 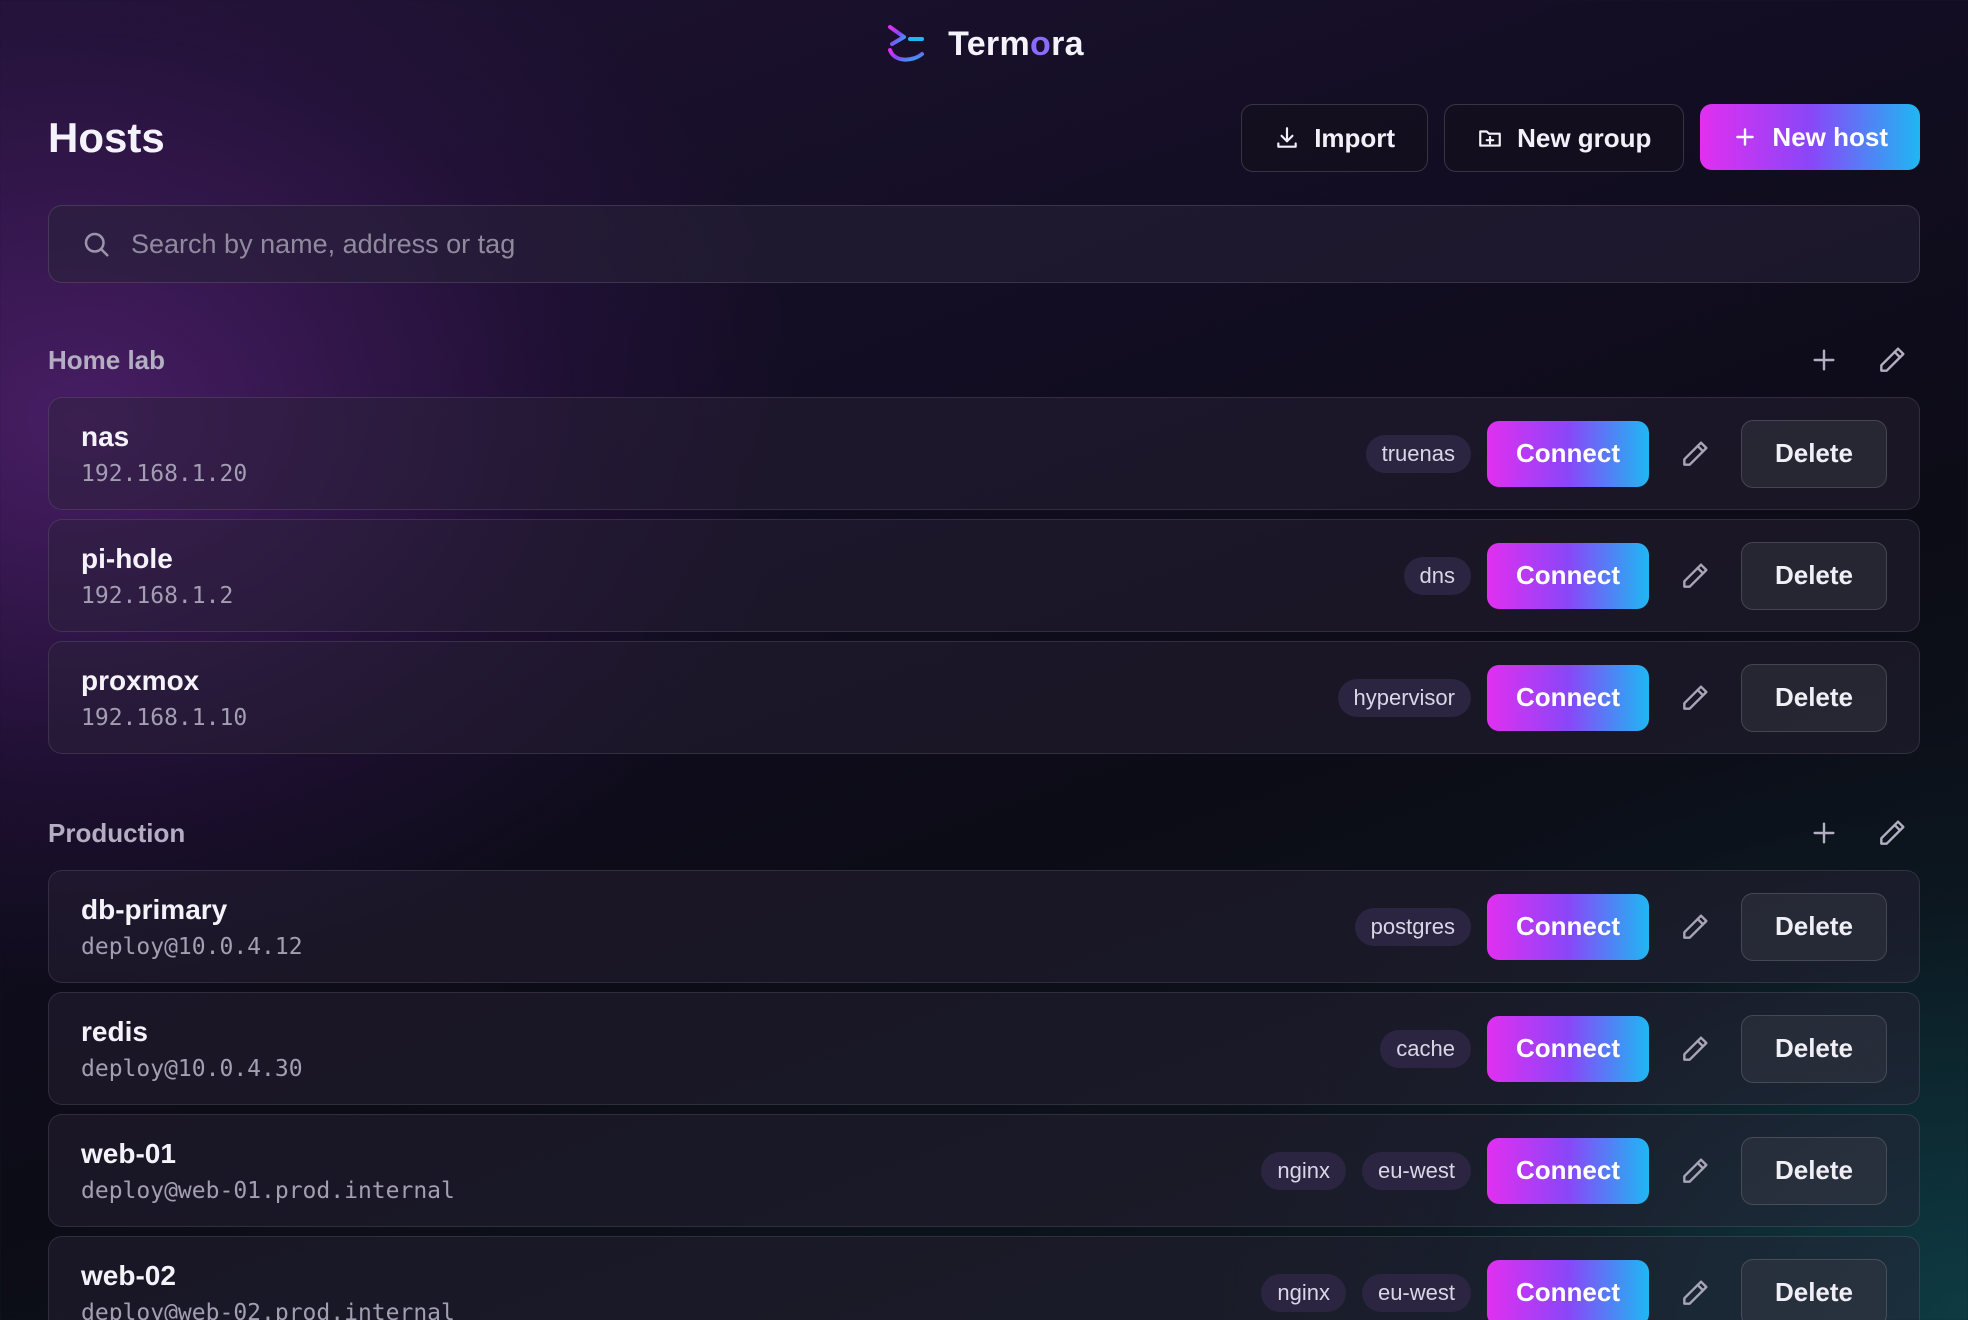 What do you see at coordinates (1745, 137) in the screenshot?
I see `plus-icon` at bounding box center [1745, 137].